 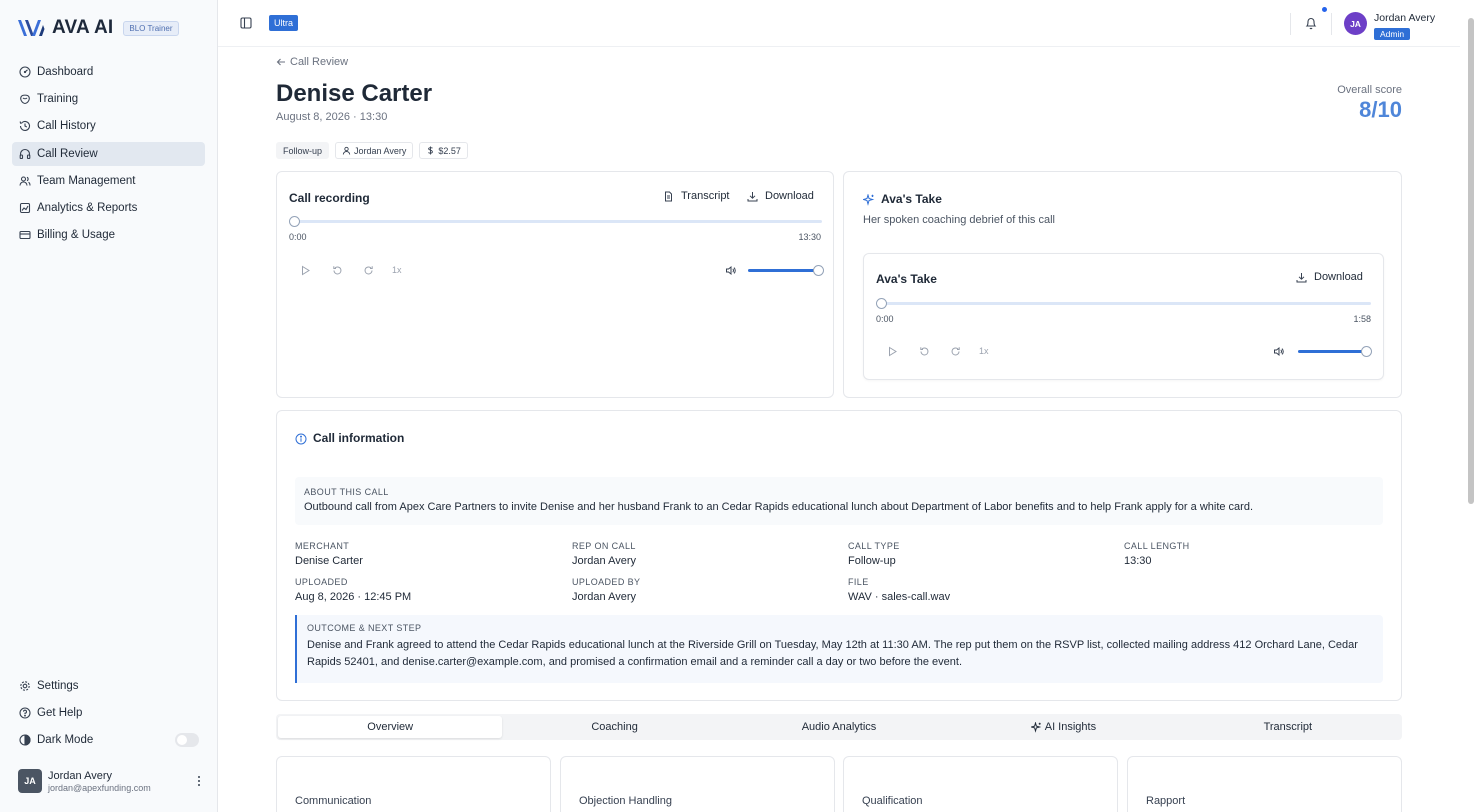 I want to click on dollar-icon, so click(x=431, y=150).